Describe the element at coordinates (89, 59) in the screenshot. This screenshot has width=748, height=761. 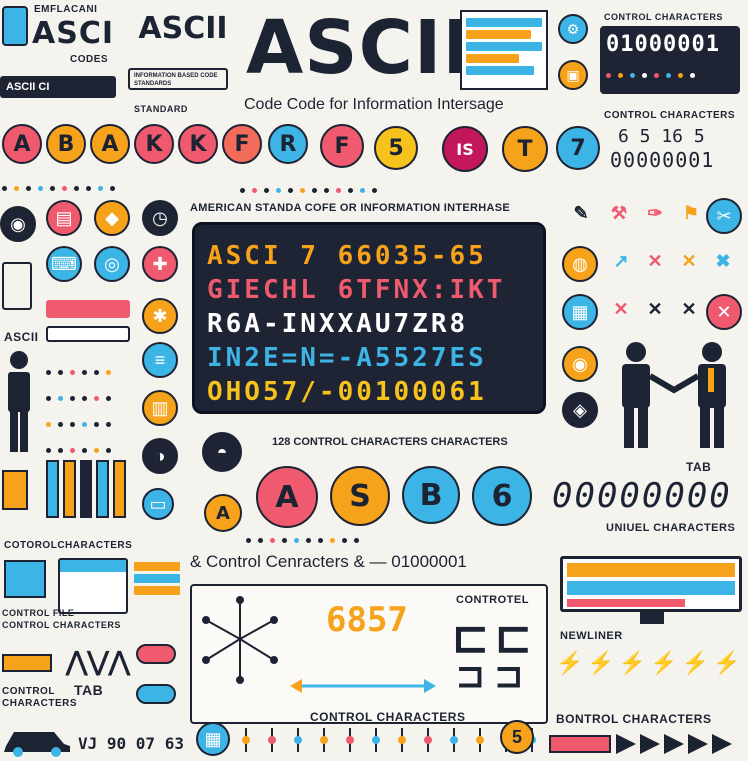
I see `codes-label: CODES` at that location.